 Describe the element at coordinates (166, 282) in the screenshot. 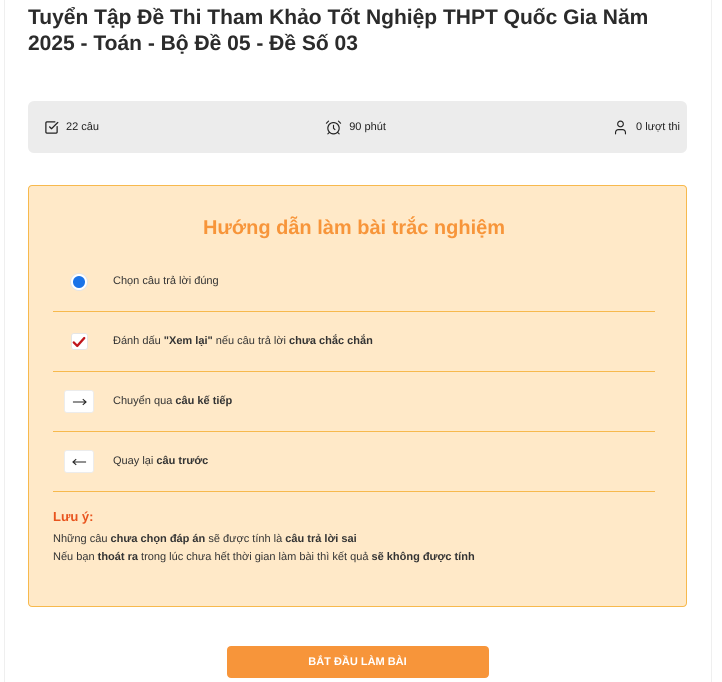

I see `instruction-text: Chọn câu trả lời đúng` at that location.